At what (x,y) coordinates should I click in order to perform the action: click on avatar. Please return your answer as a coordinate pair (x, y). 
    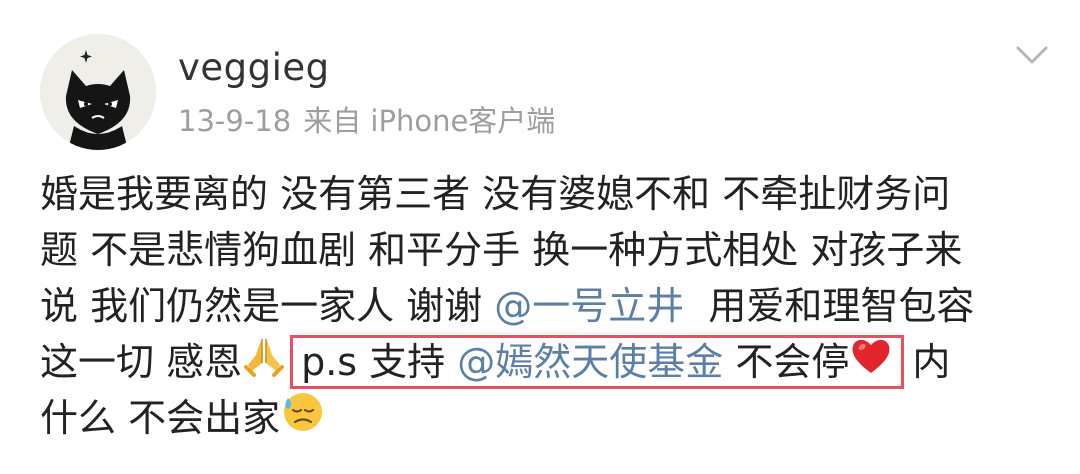
    Looking at the image, I should click on (98, 92).